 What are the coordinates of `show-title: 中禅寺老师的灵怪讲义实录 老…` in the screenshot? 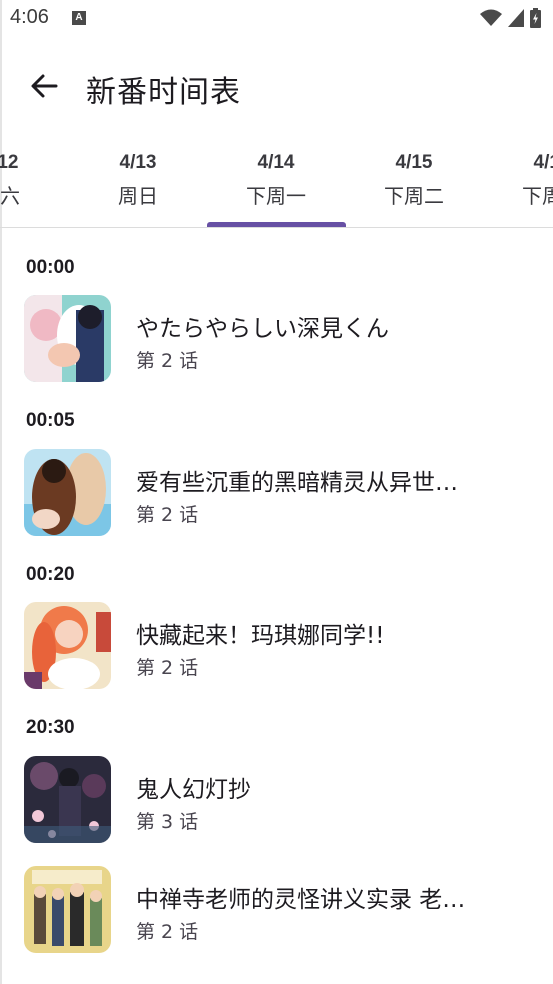 It's located at (301, 900).